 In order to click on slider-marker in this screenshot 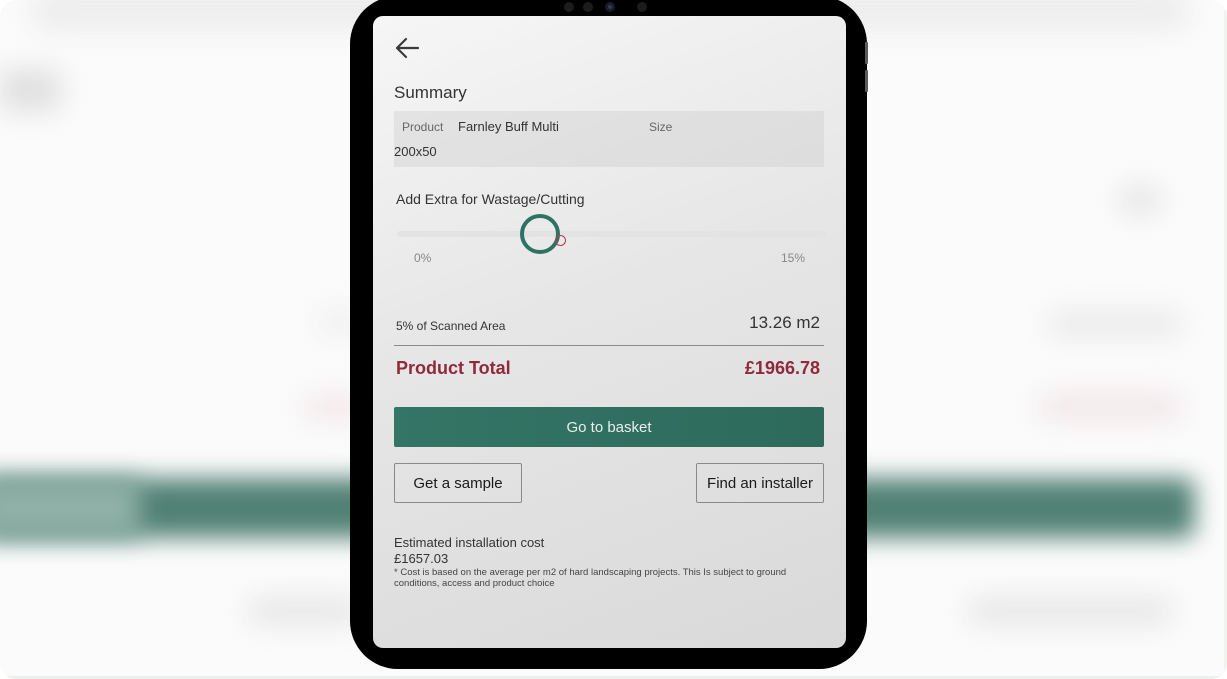, I will do `click(561, 240)`.